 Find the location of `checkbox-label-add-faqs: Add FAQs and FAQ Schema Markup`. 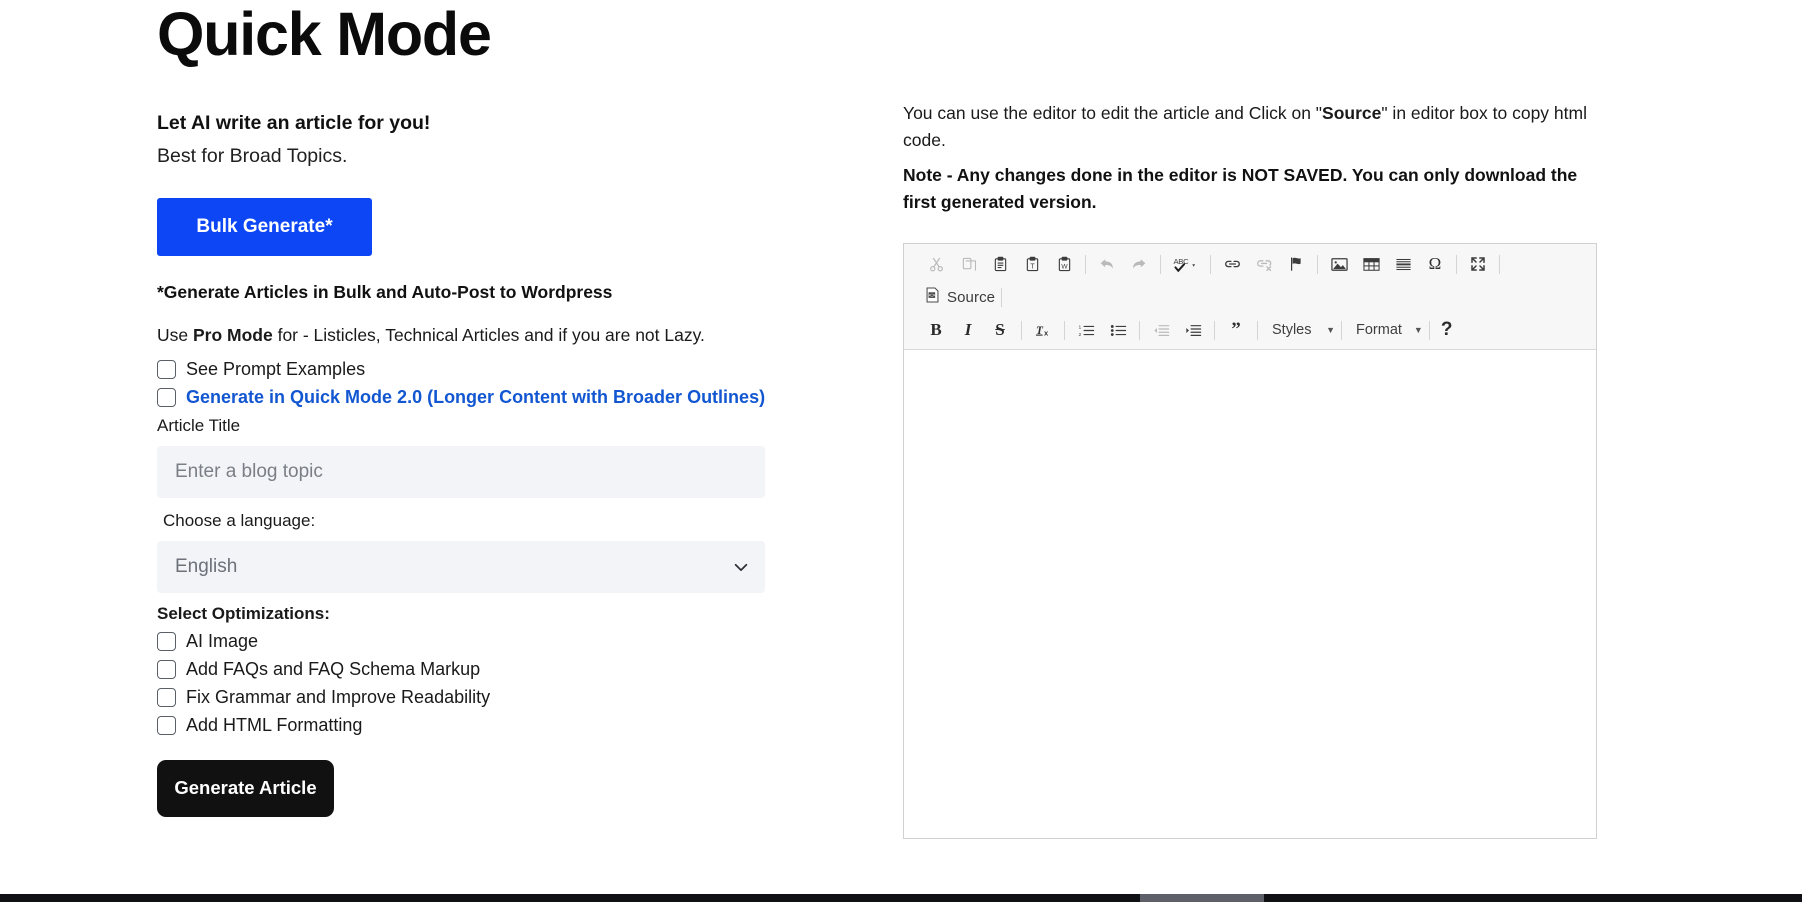

checkbox-label-add-faqs: Add FAQs and FAQ Schema Markup is located at coordinates (333, 668).